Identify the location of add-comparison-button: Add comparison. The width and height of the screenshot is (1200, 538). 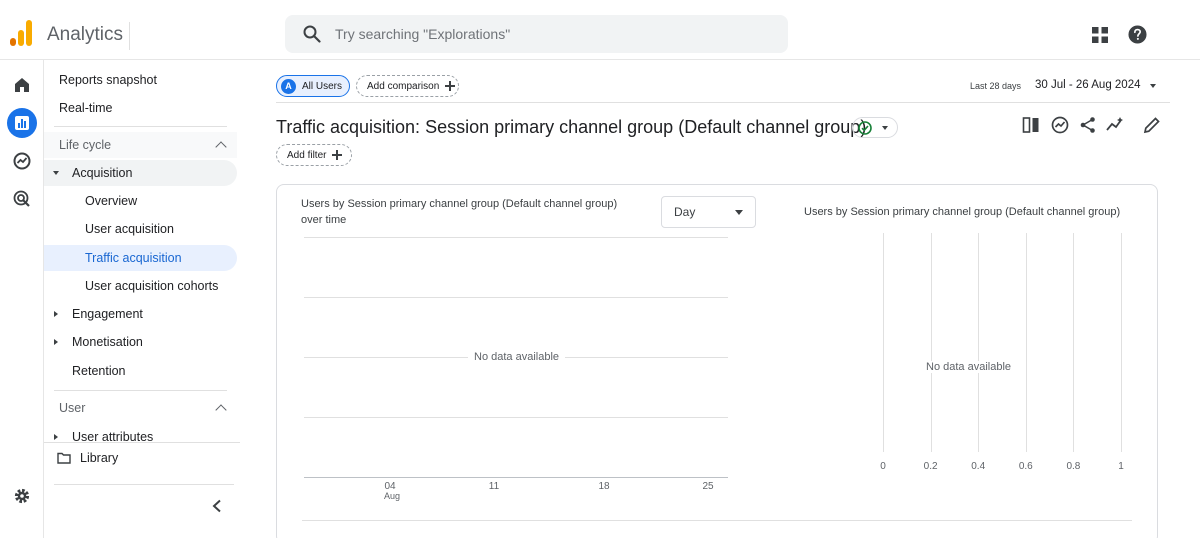
(407, 86).